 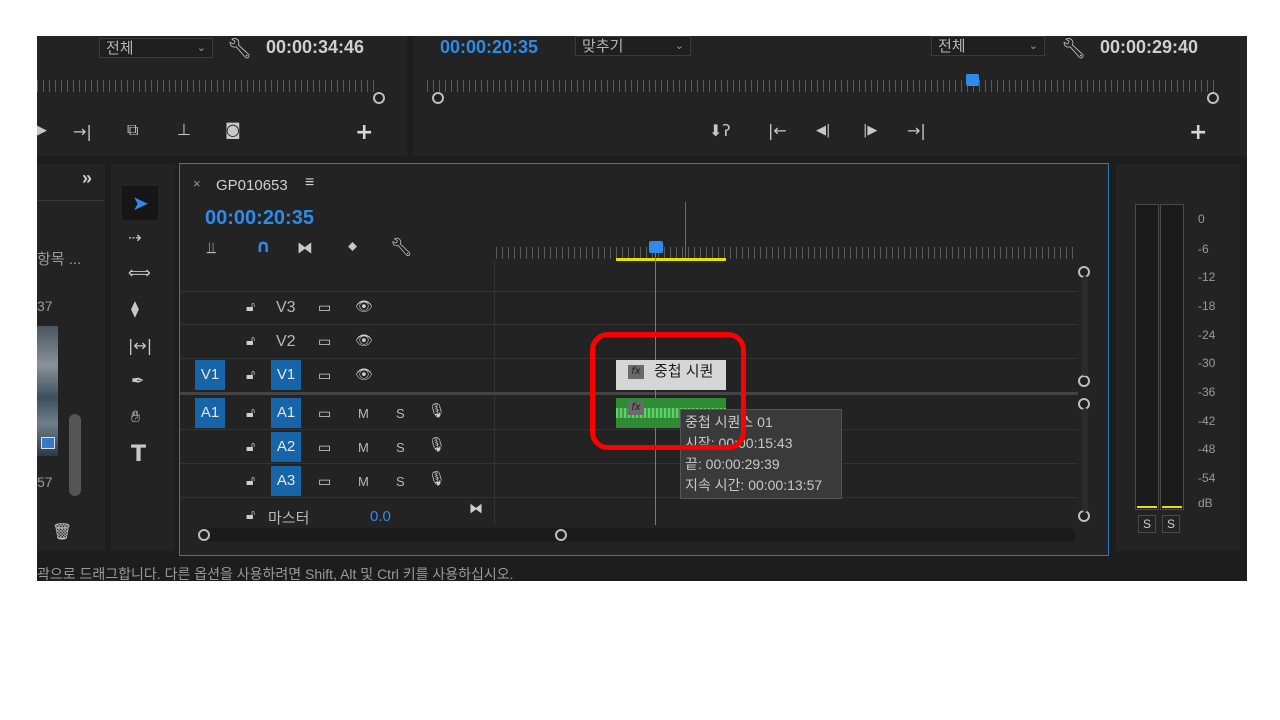 I want to click on timeline-v-scroll-track-audio, so click(x=1085, y=460).